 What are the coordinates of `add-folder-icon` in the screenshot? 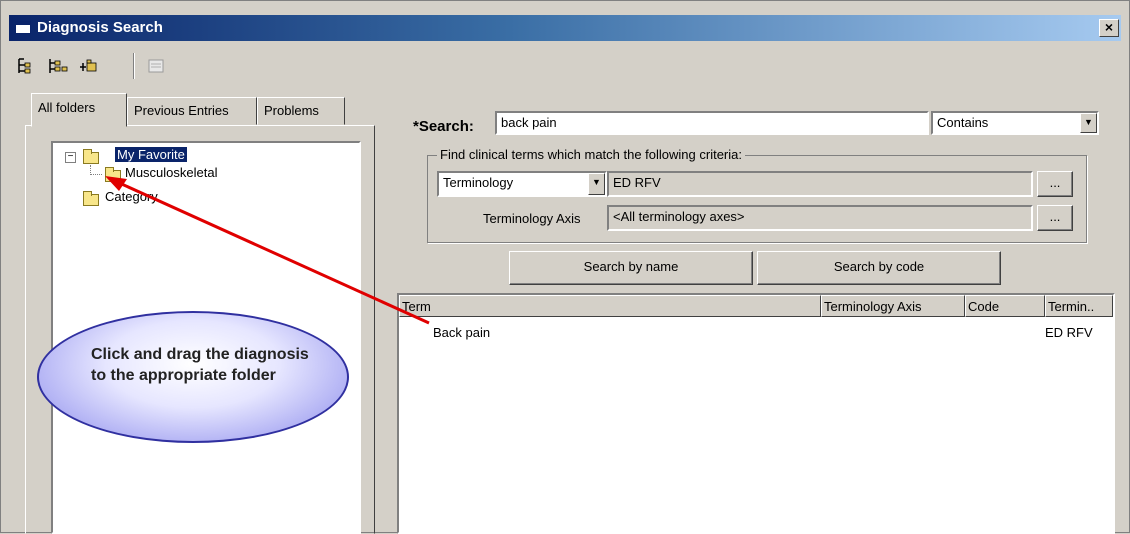 It's located at (88, 66).